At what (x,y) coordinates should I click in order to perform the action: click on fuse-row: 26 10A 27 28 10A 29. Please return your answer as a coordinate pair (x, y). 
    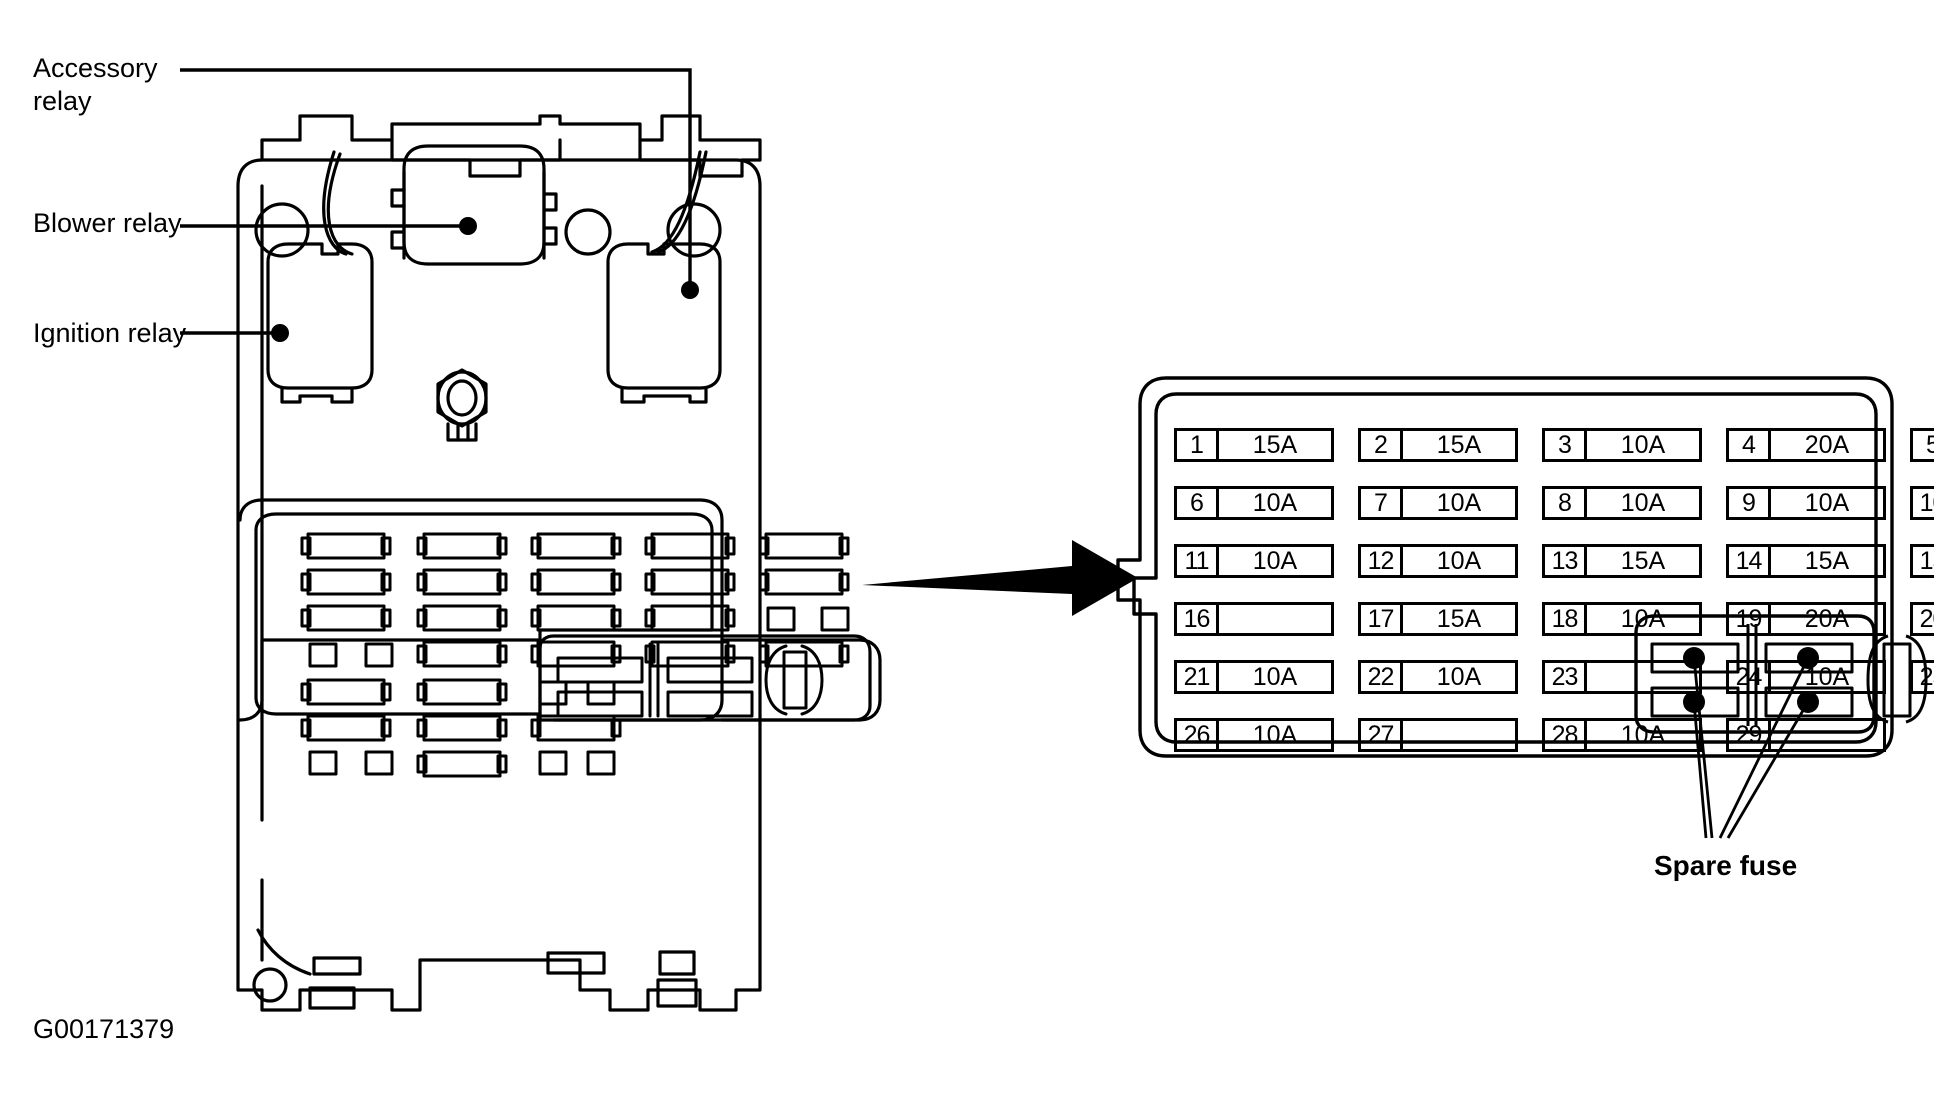
    Looking at the image, I should click on (1554, 747).